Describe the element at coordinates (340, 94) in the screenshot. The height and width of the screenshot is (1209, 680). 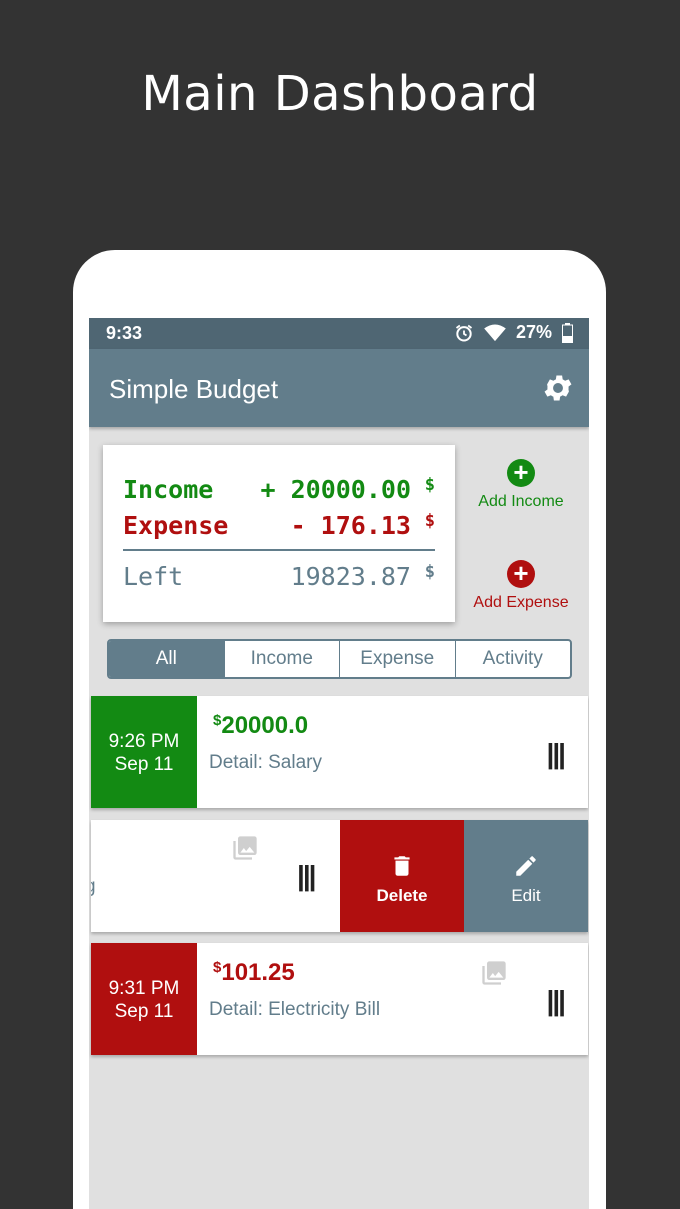
I see `page-headline: Main Dashboard` at that location.